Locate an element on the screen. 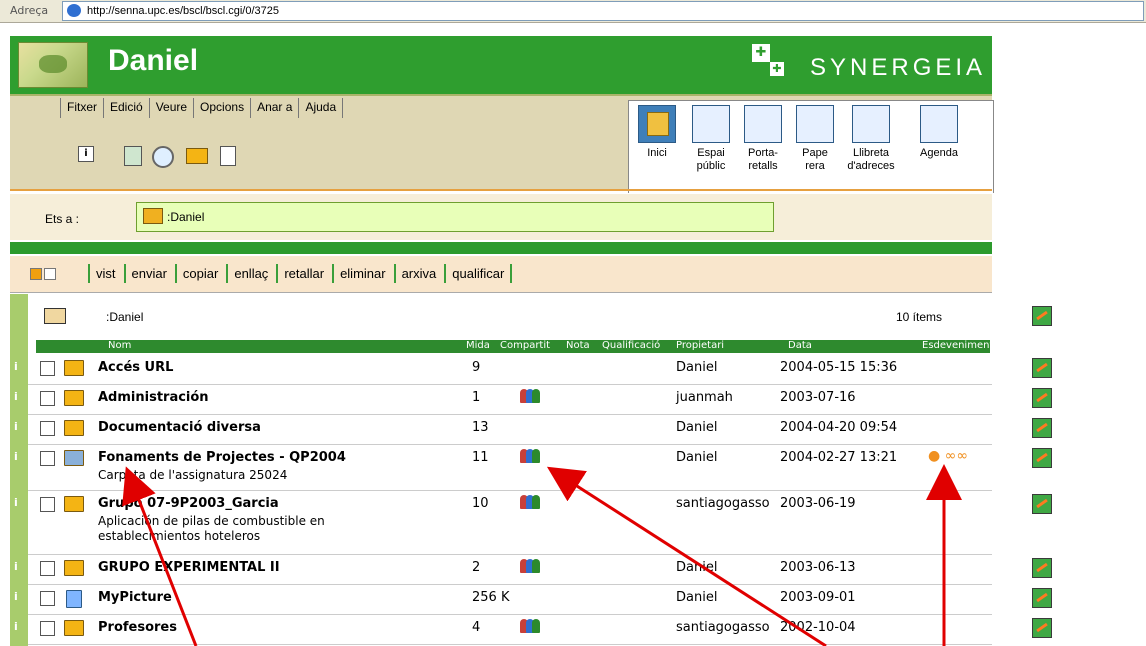 The image size is (1146, 646). address-input: http://senna.upc.es/bscl/bscl.cgi/0/3725 is located at coordinates (603, 11).